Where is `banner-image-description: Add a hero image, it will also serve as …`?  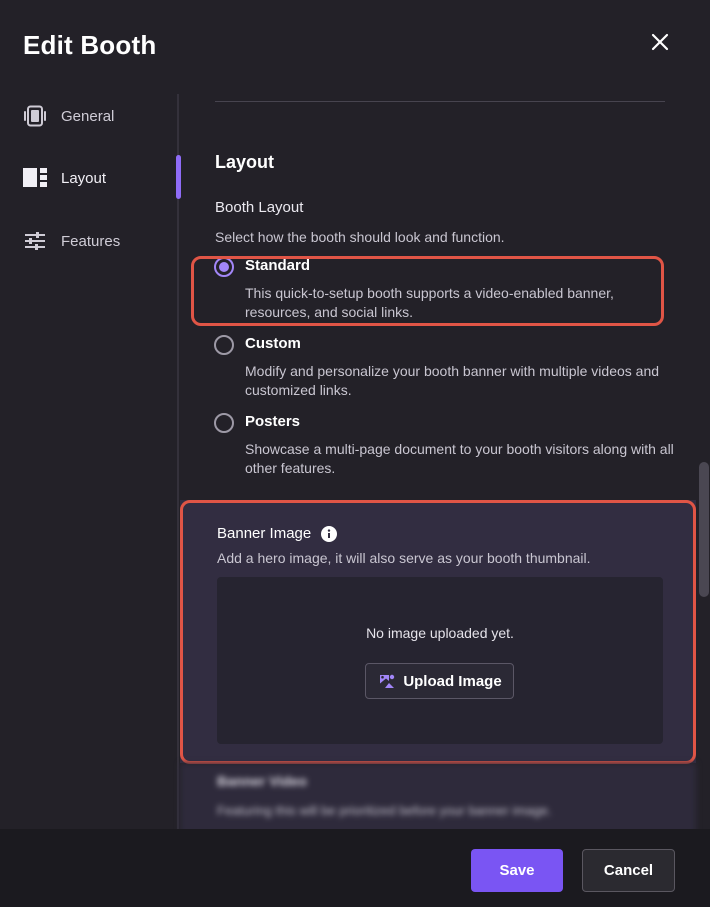 banner-image-description: Add a hero image, it will also serve as … is located at coordinates (404, 558).